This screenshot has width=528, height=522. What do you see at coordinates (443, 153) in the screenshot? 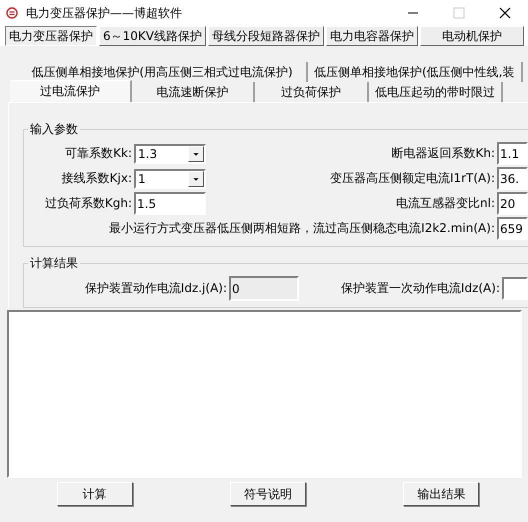
I see `field-label: 断电器返回系数Kh:` at bounding box center [443, 153].